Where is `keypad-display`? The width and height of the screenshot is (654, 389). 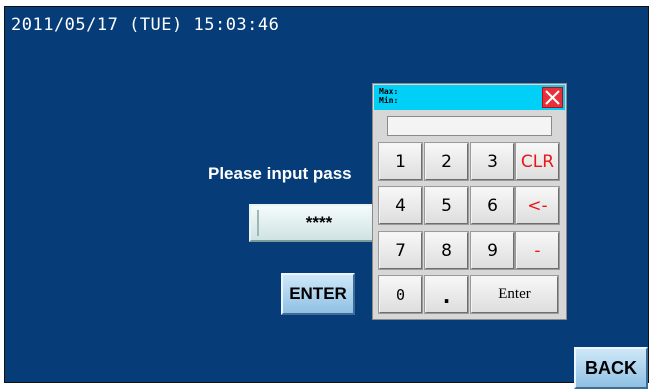 keypad-display is located at coordinates (469, 126).